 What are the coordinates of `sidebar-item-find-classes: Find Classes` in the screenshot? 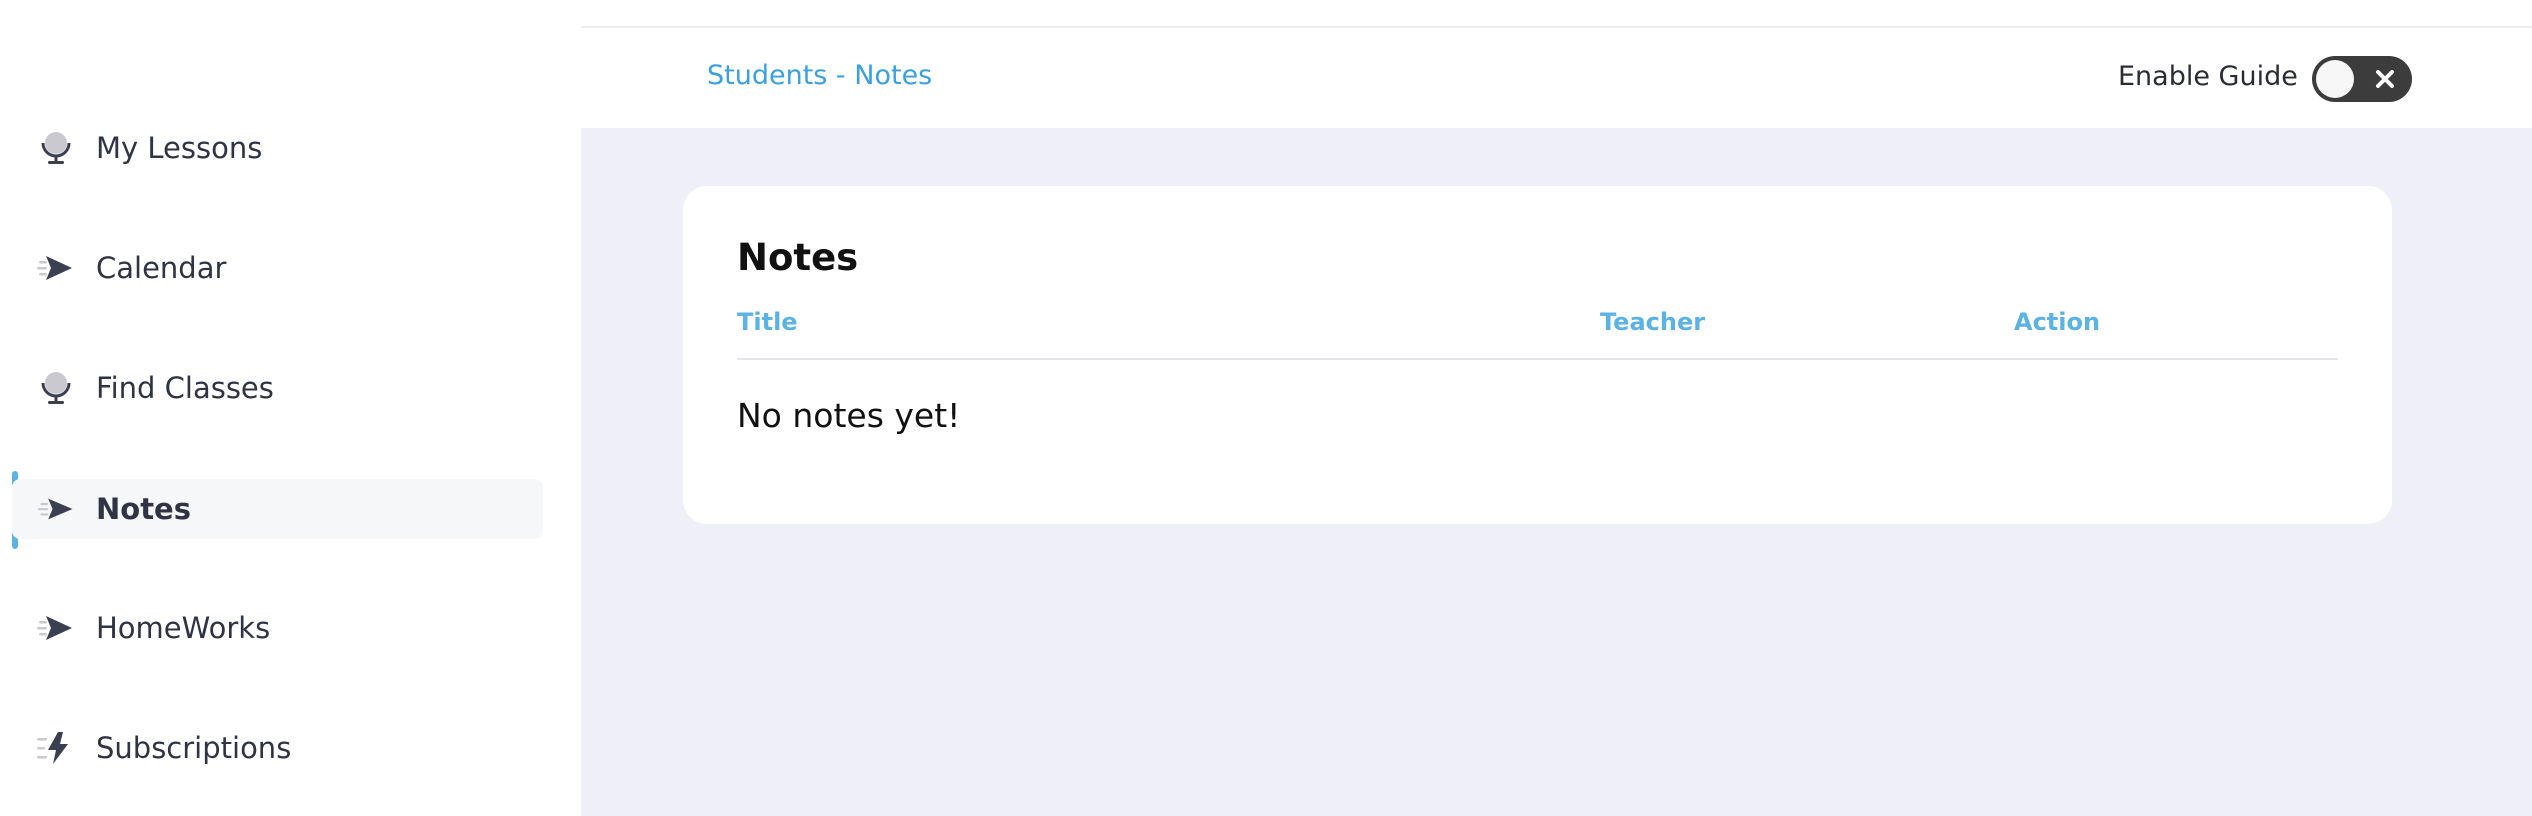 It's located at (277, 388).